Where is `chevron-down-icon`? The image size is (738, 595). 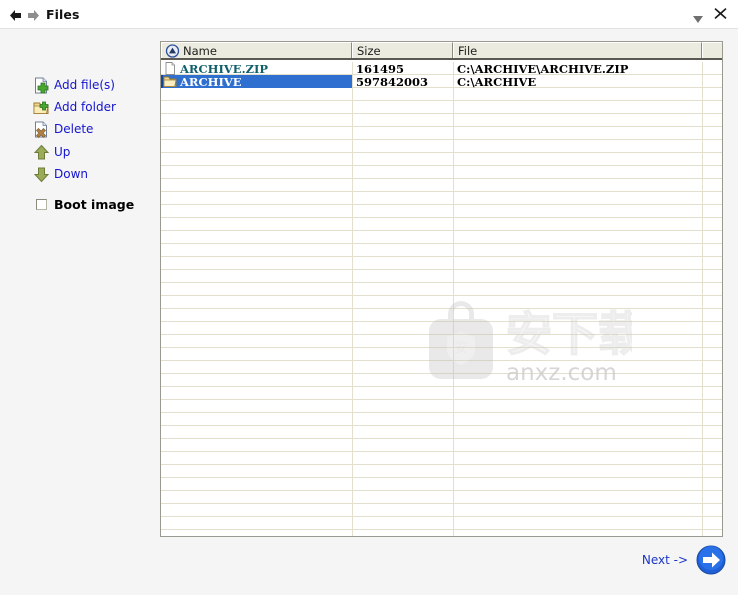 chevron-down-icon is located at coordinates (698, 17).